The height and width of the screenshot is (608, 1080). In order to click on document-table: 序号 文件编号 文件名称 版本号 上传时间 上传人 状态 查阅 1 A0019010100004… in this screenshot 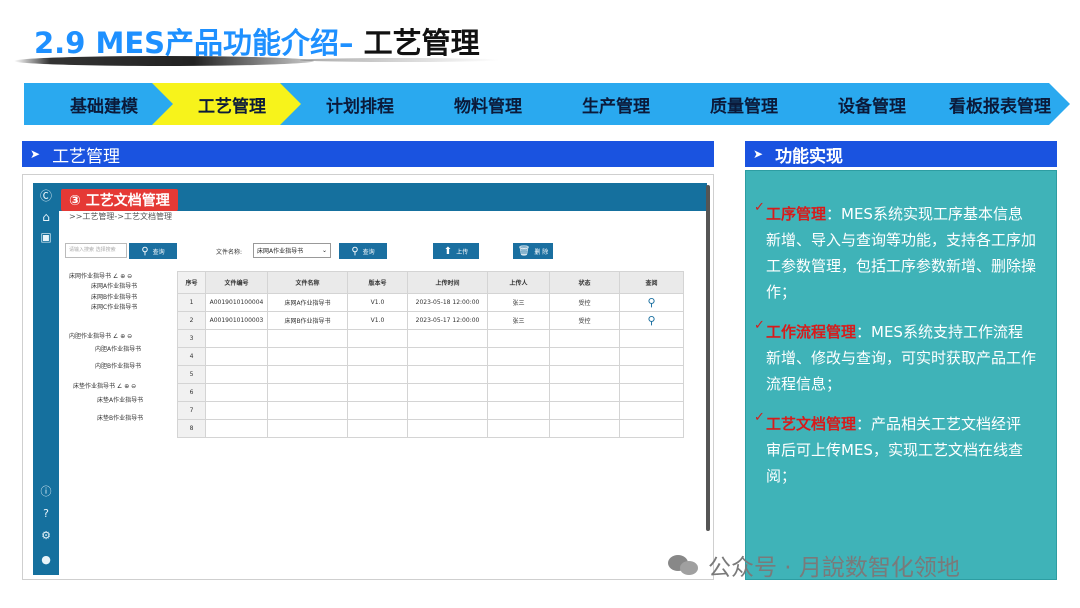, I will do `click(430, 354)`.